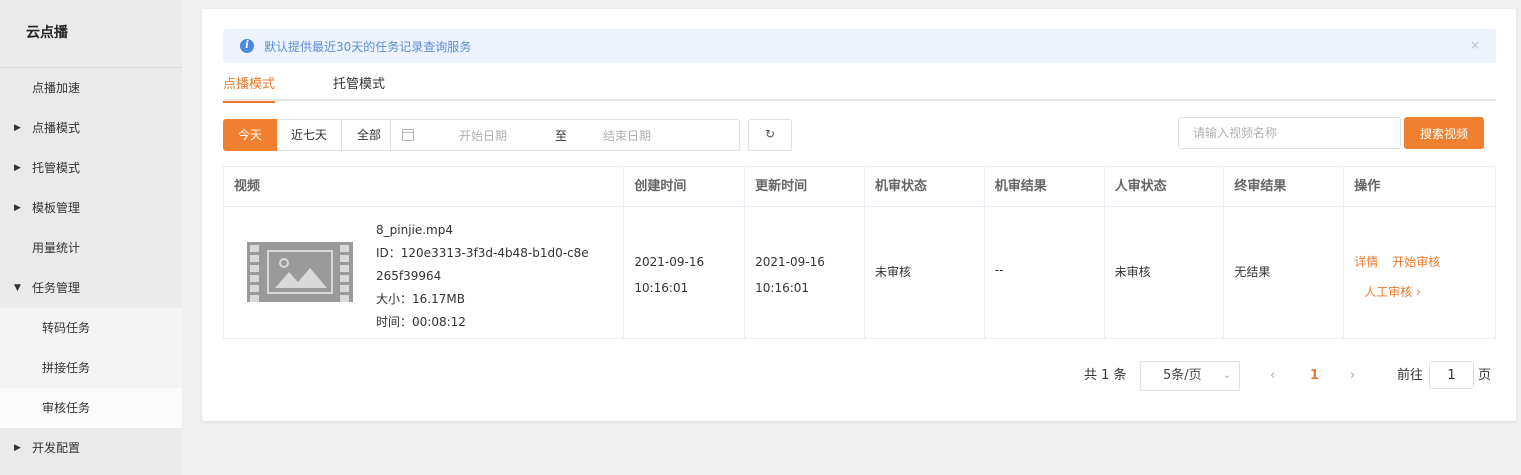 The image size is (1521, 475). Describe the element at coordinates (685, 186) in the screenshot. I see `column-header: 创建时间` at that location.